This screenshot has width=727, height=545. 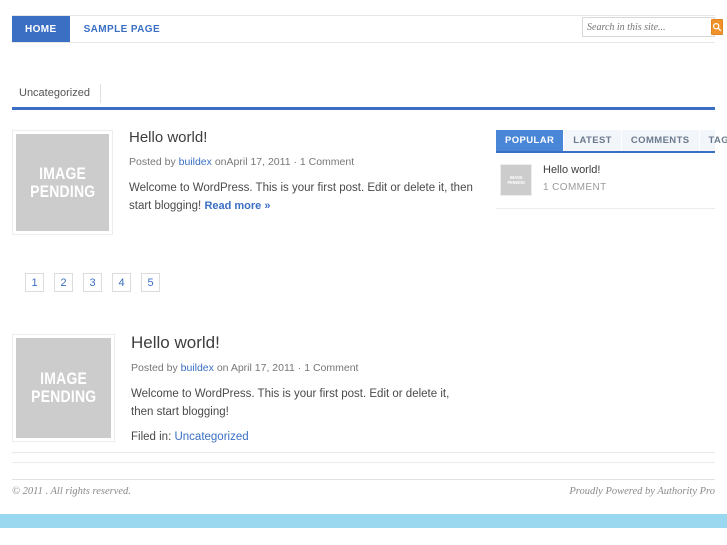 I want to click on read-more-link: Read more », so click(x=237, y=206).